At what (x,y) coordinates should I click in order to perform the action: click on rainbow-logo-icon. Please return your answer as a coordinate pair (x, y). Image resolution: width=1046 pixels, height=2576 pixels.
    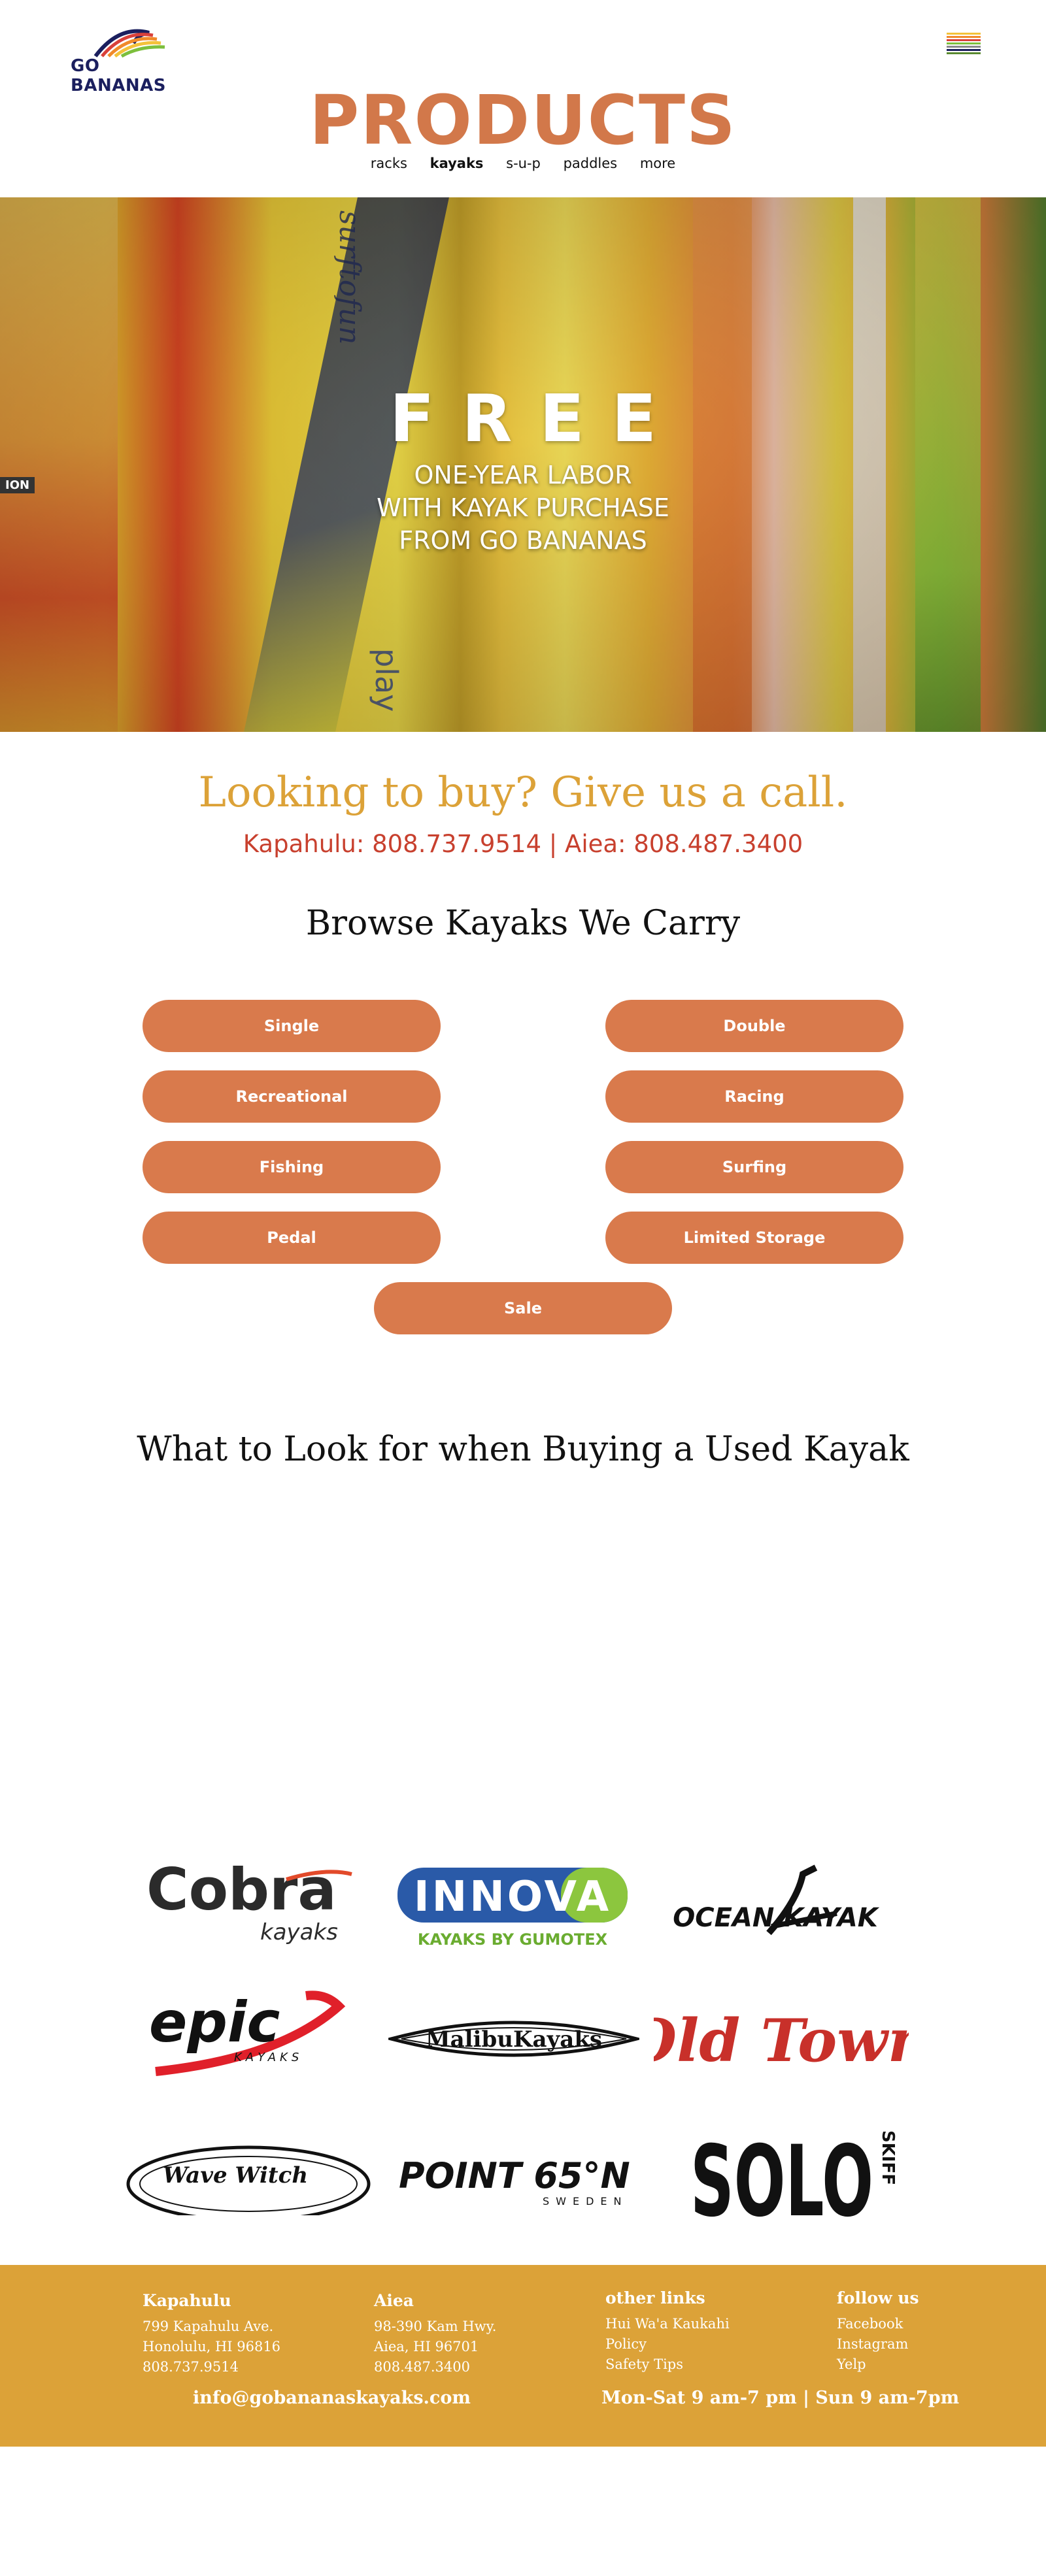
    Looking at the image, I should click on (129, 43).